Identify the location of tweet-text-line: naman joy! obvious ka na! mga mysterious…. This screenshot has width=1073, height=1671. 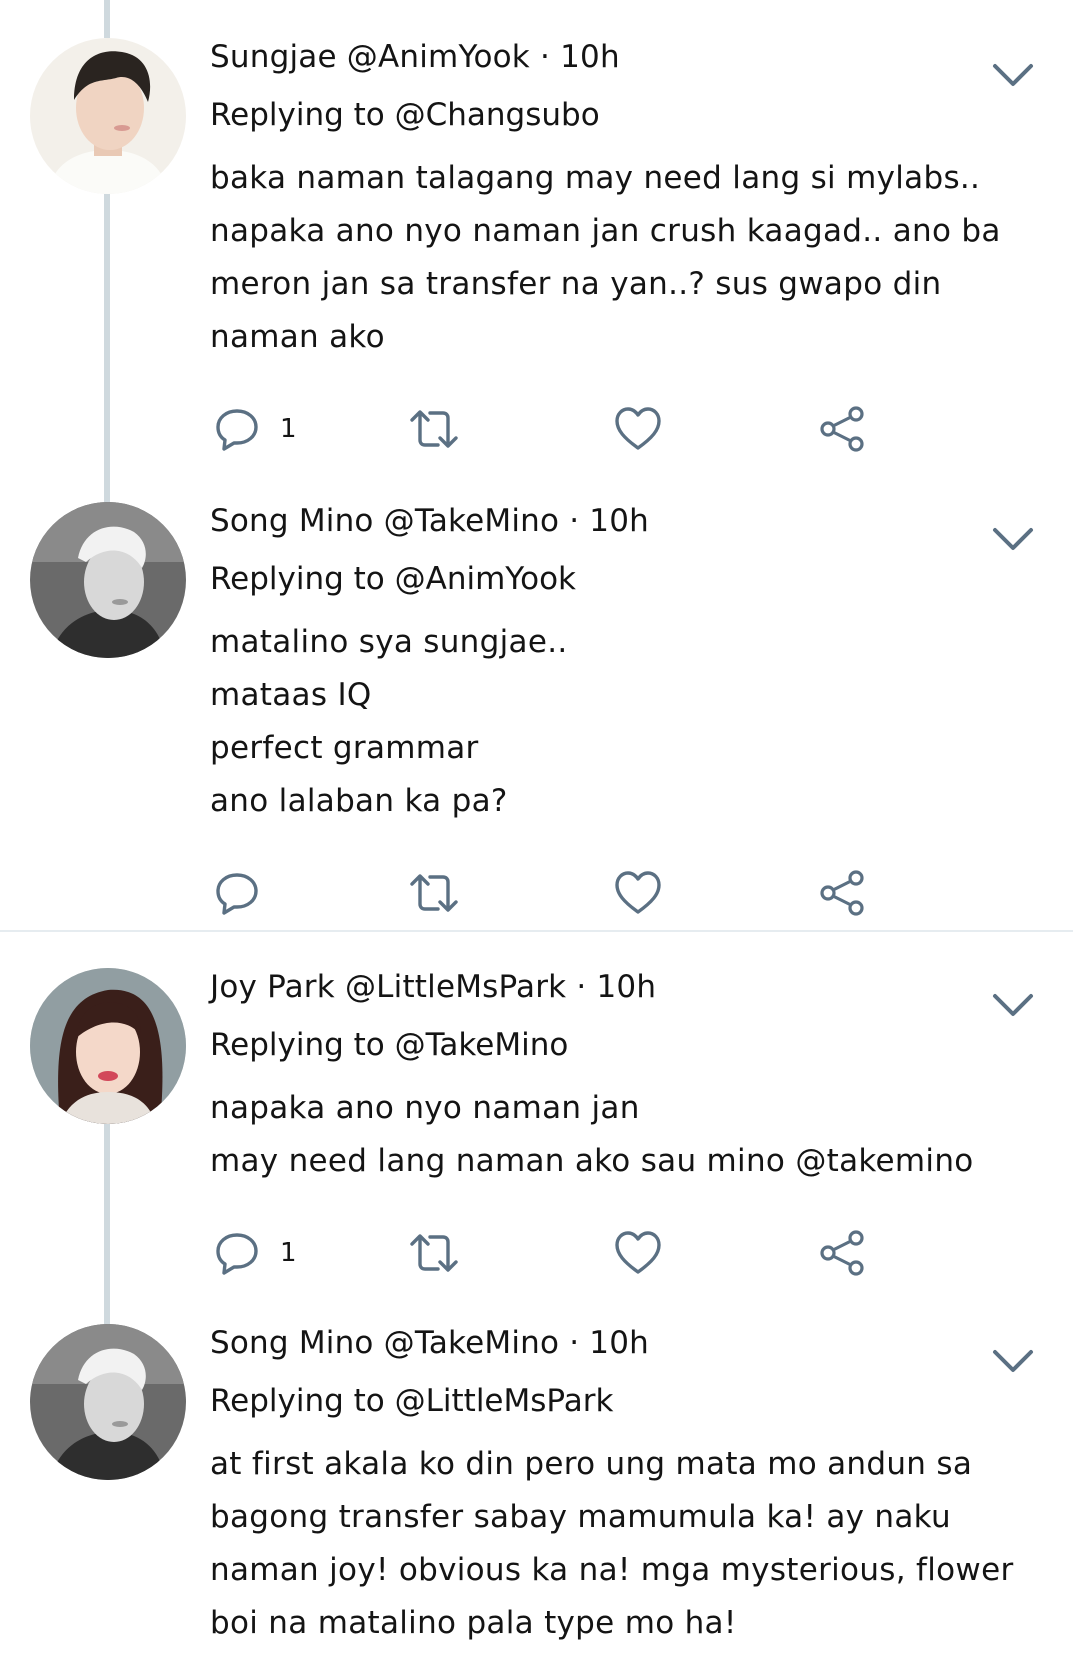
(612, 1570).